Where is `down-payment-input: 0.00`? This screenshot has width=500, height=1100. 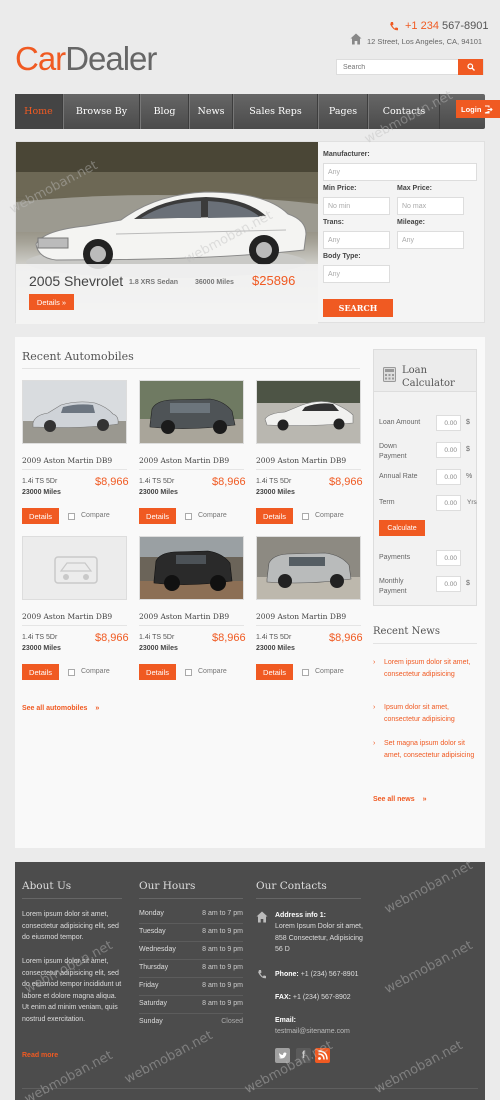
down-payment-input: 0.00 is located at coordinates (448, 450).